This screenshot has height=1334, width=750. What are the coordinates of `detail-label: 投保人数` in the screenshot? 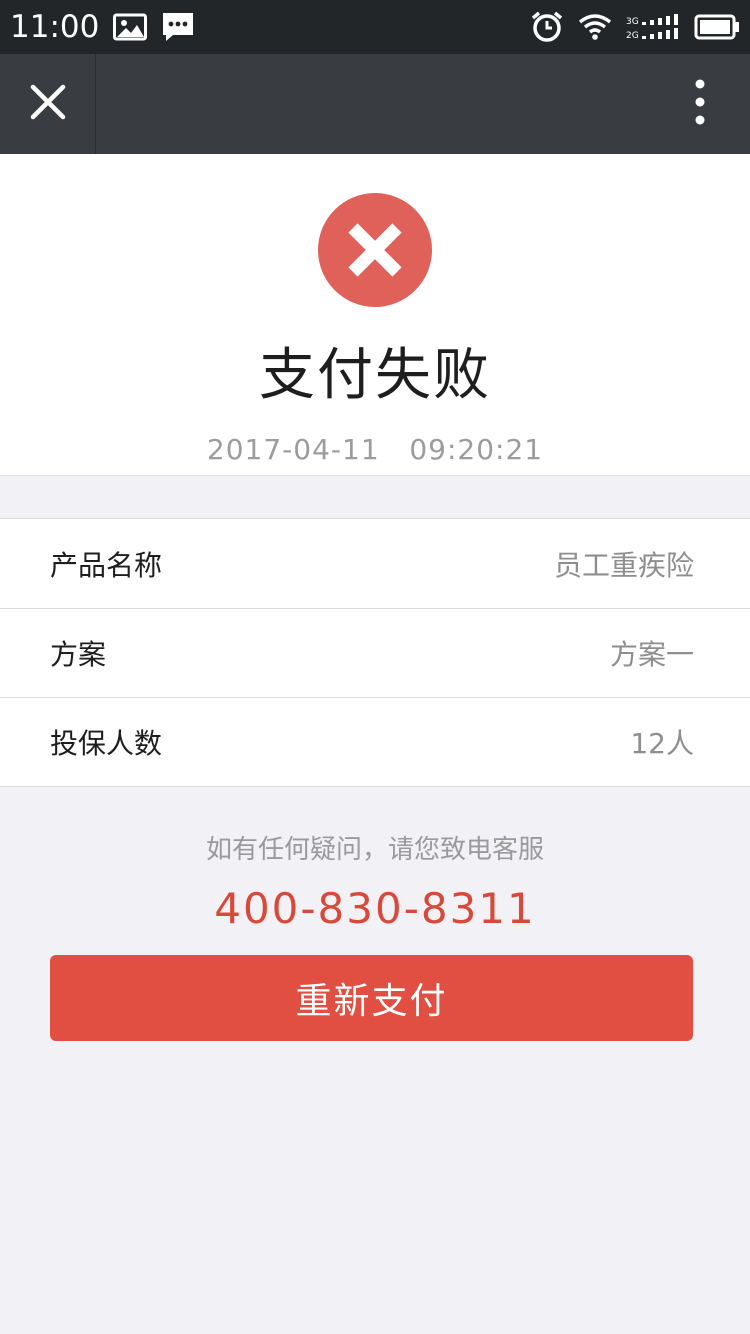 It's located at (106, 743).